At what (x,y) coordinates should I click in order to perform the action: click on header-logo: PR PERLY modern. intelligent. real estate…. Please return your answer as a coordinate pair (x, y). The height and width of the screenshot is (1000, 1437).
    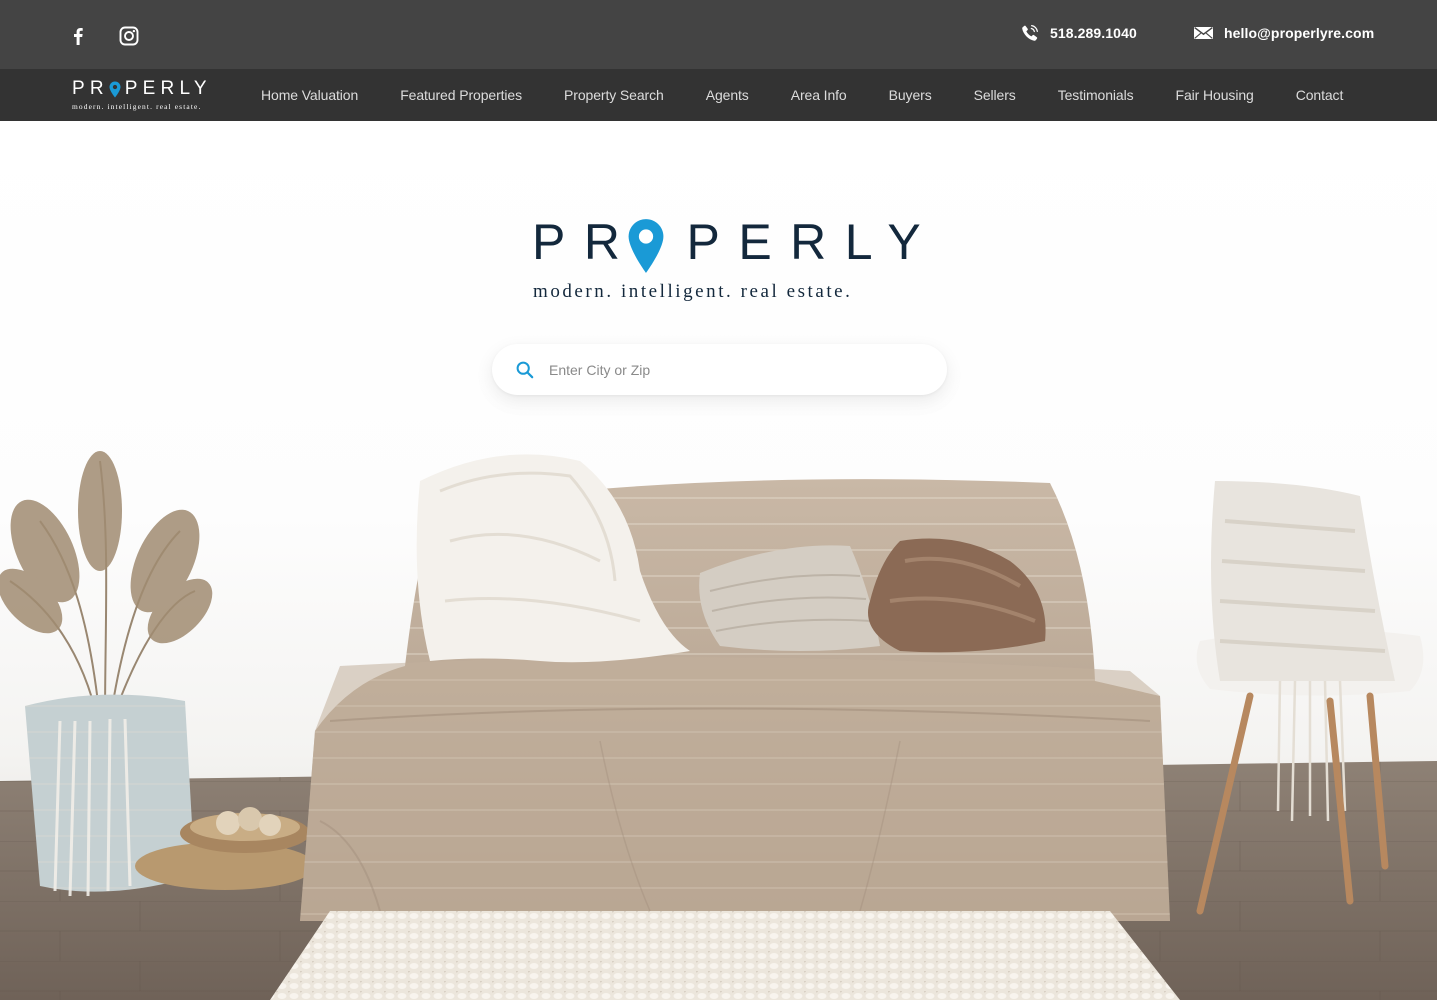
    Looking at the image, I should click on (142, 96).